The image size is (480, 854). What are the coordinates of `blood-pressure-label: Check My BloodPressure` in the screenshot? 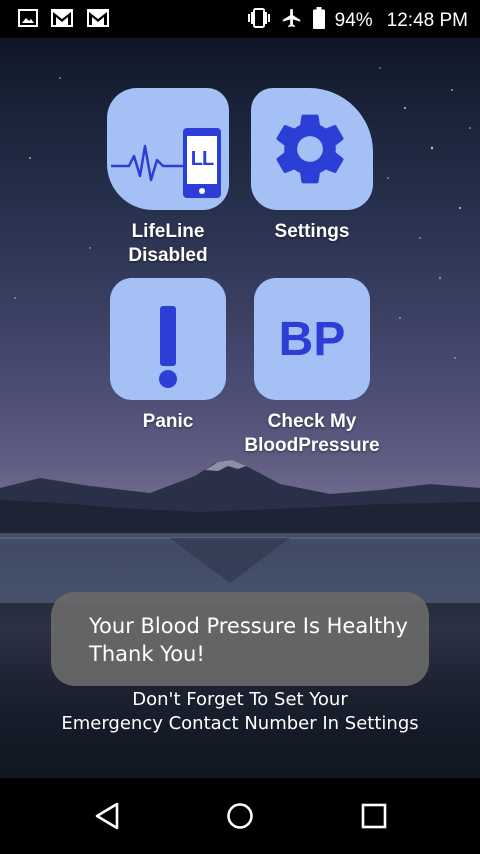 It's located at (312, 433).